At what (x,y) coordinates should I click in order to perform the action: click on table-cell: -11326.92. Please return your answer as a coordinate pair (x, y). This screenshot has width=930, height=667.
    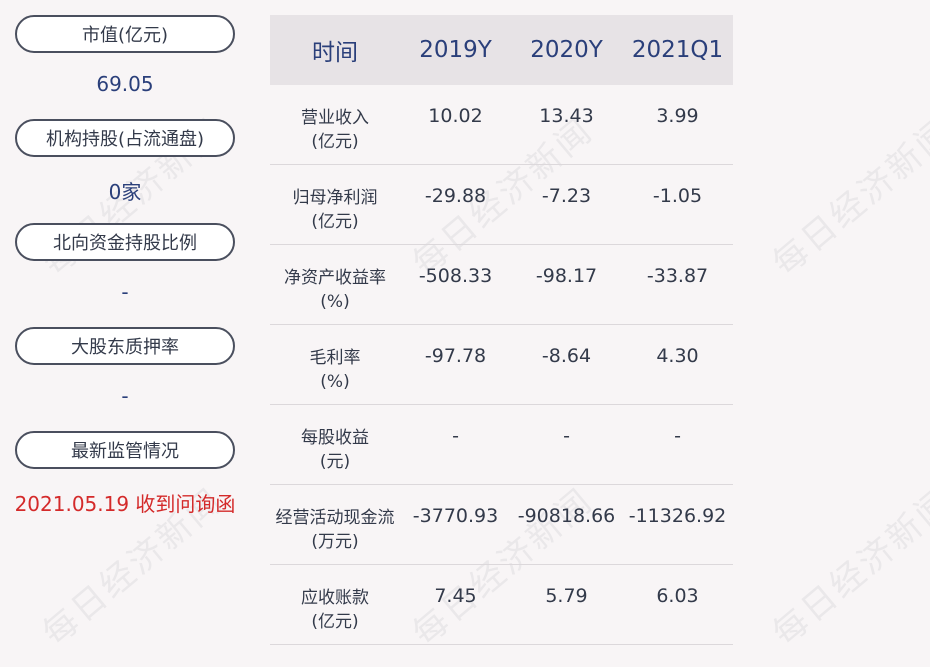
    Looking at the image, I should click on (677, 516).